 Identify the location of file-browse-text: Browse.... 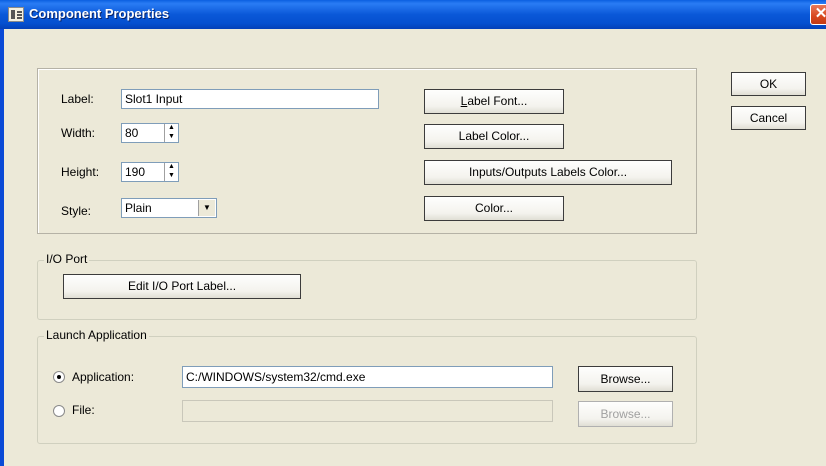
(625, 414).